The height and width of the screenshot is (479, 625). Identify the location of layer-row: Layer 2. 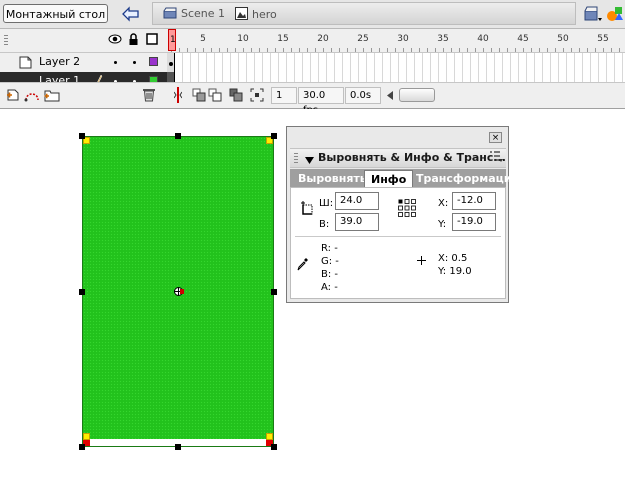
(312, 62).